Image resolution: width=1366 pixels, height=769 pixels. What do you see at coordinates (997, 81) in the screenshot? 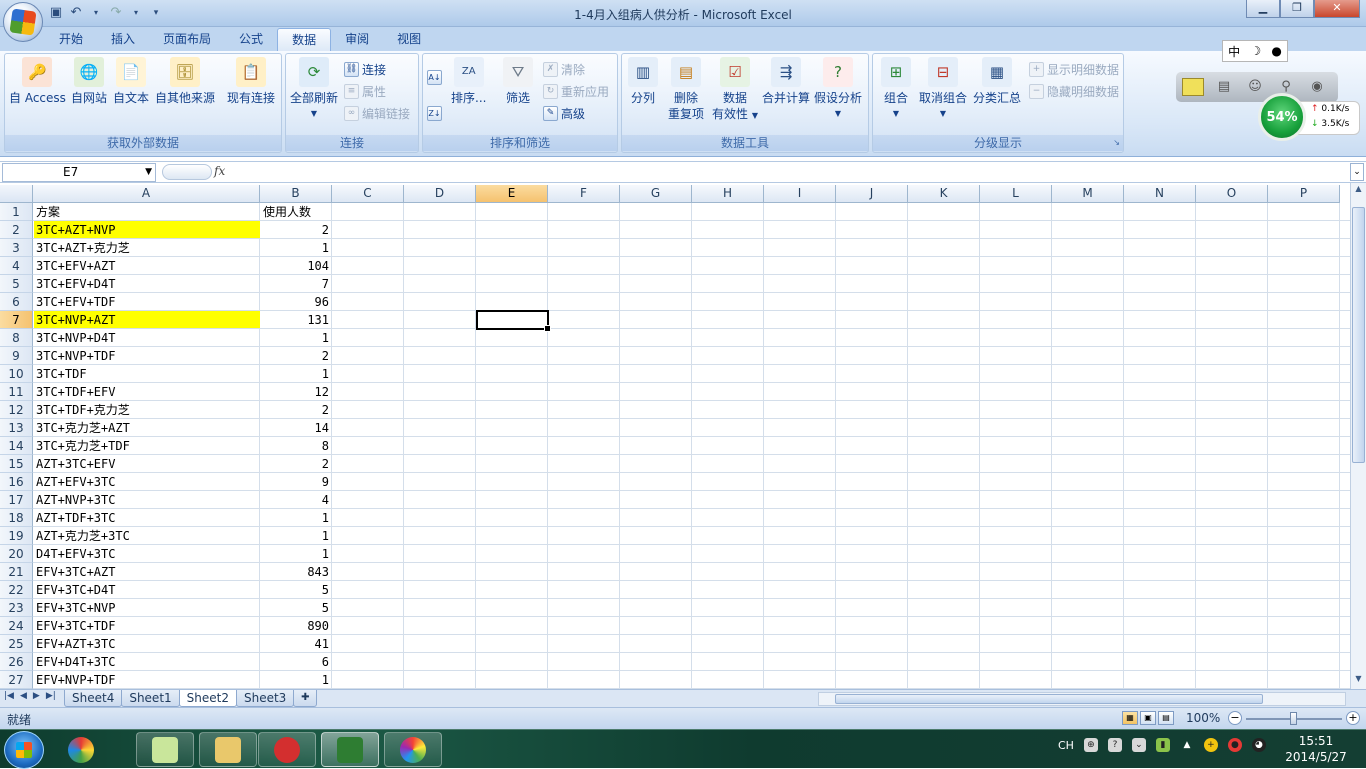
I see `subtotal-button: ▦ 分类汇总` at bounding box center [997, 81].